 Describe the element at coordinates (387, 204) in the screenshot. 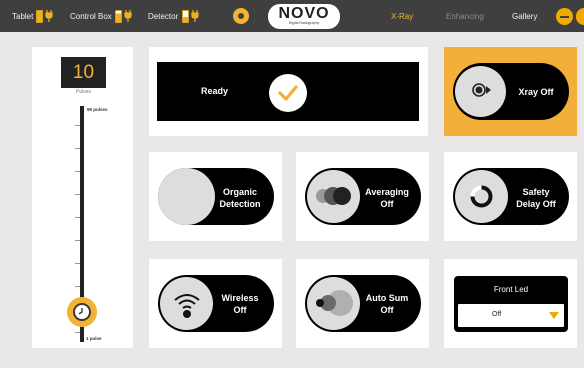

I see `averaging-label-line2: Off` at that location.